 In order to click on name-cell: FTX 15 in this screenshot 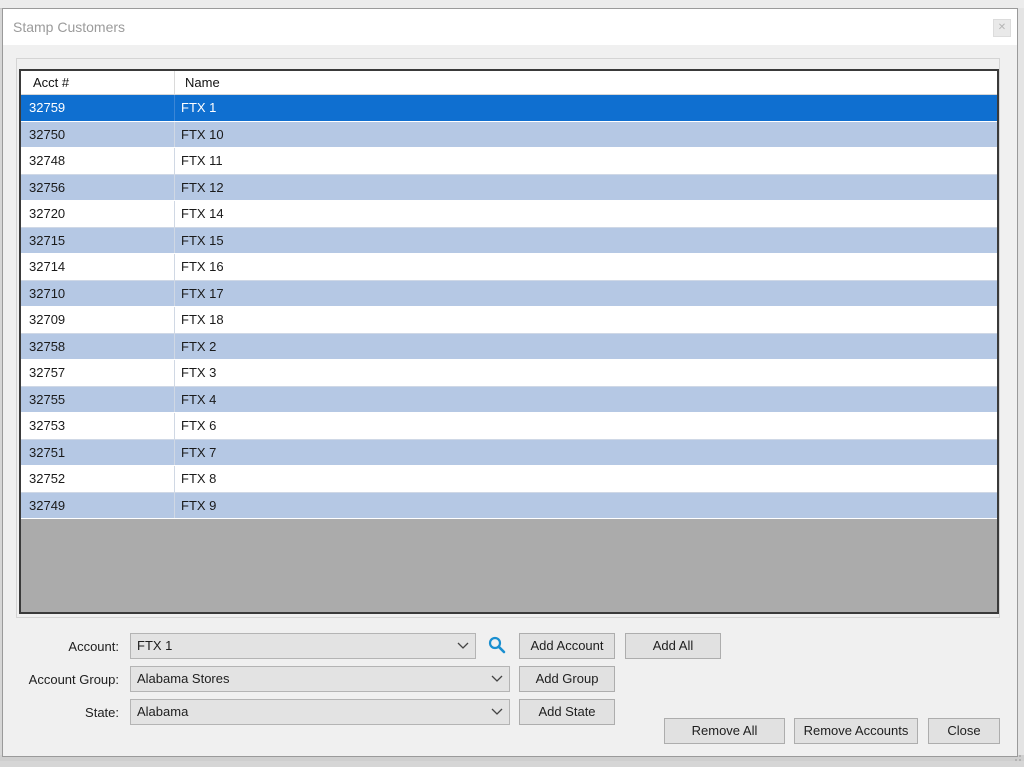, I will do `click(202, 240)`.